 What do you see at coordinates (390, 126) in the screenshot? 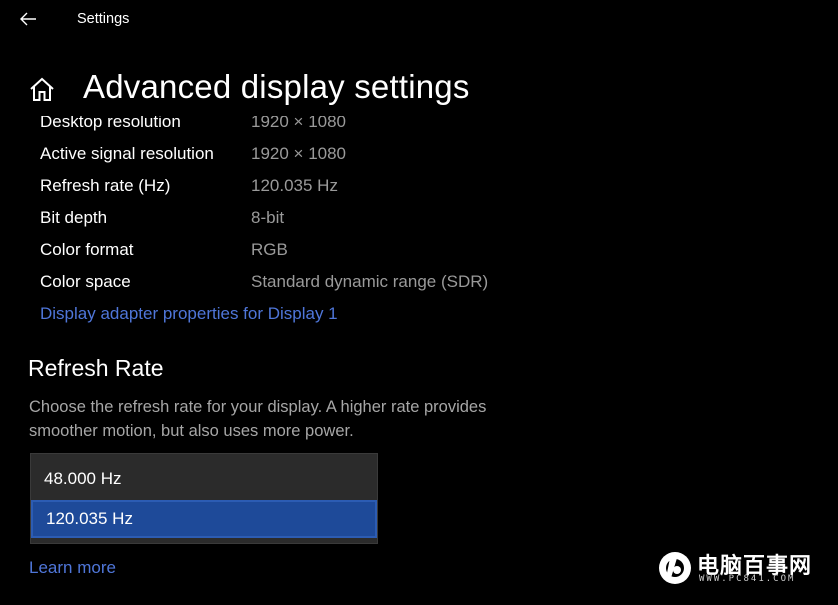
I see `info-row-desktop-resolution: Desktop resolution 1920 × 1080` at bounding box center [390, 126].